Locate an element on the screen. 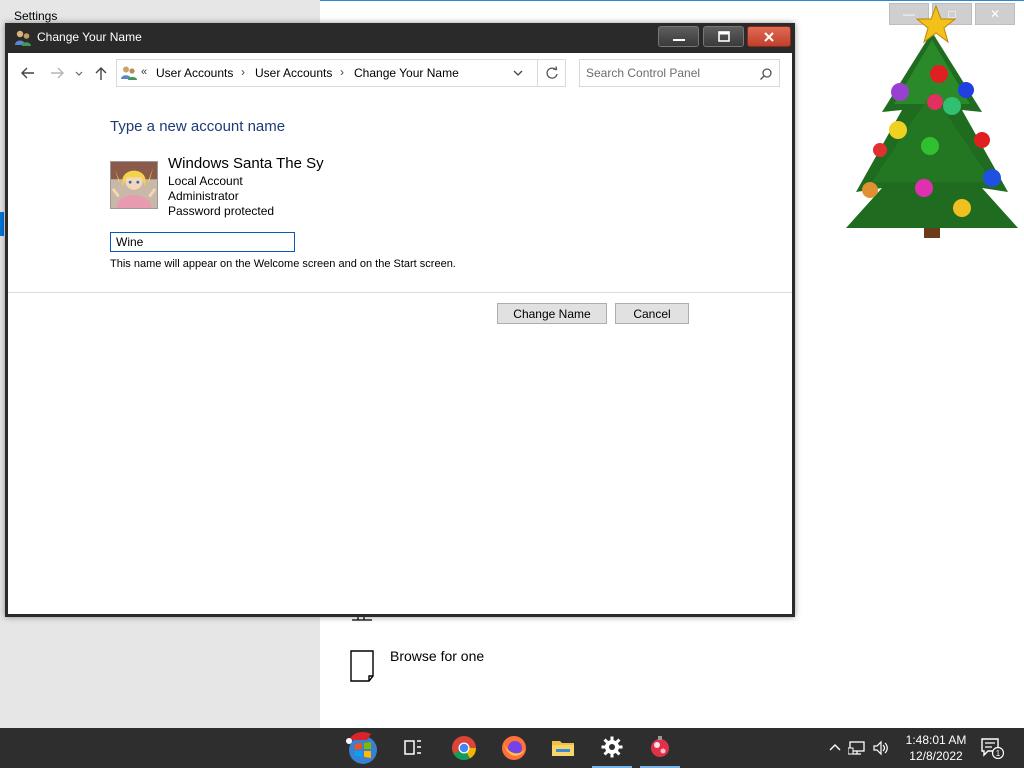 This screenshot has height=768, width=1024. close-button is located at coordinates (769, 36).